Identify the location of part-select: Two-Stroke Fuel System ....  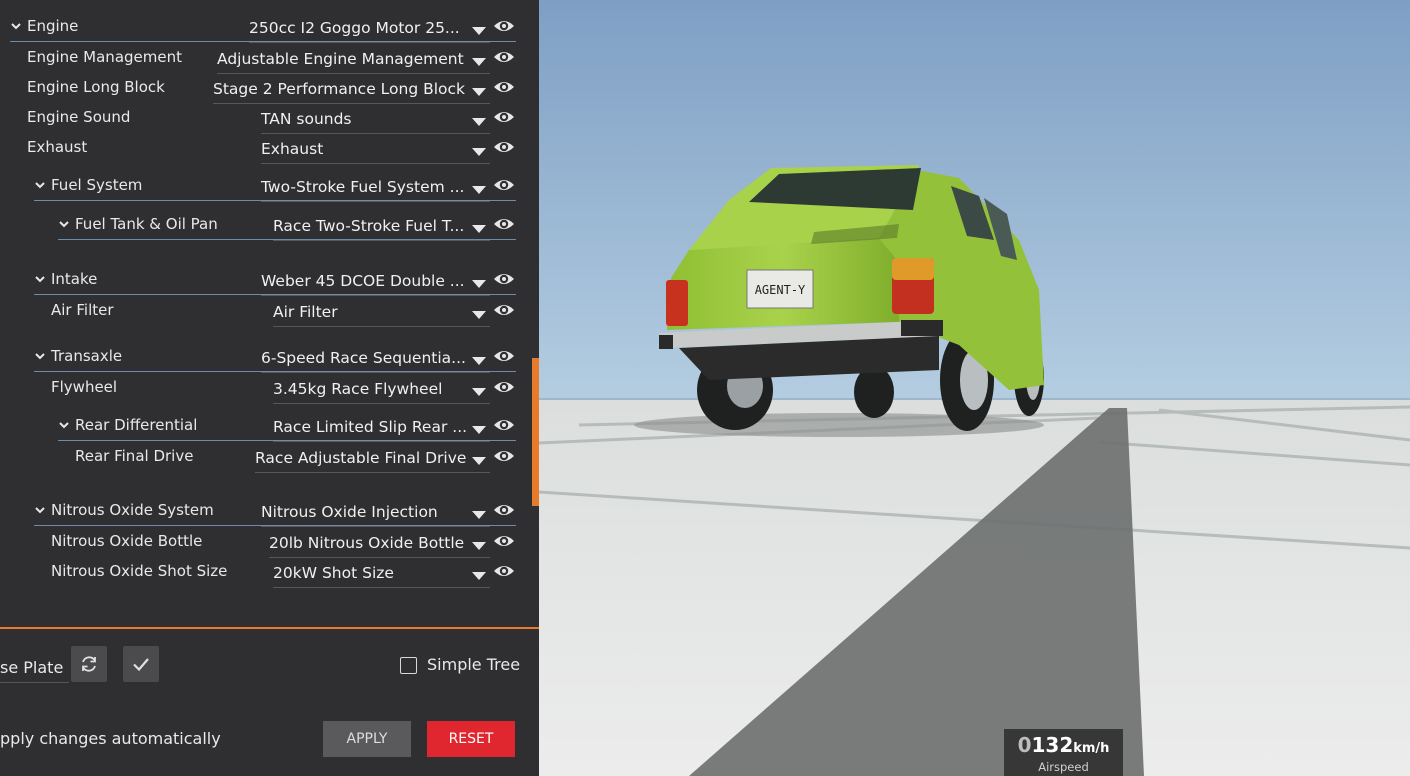
(375, 189).